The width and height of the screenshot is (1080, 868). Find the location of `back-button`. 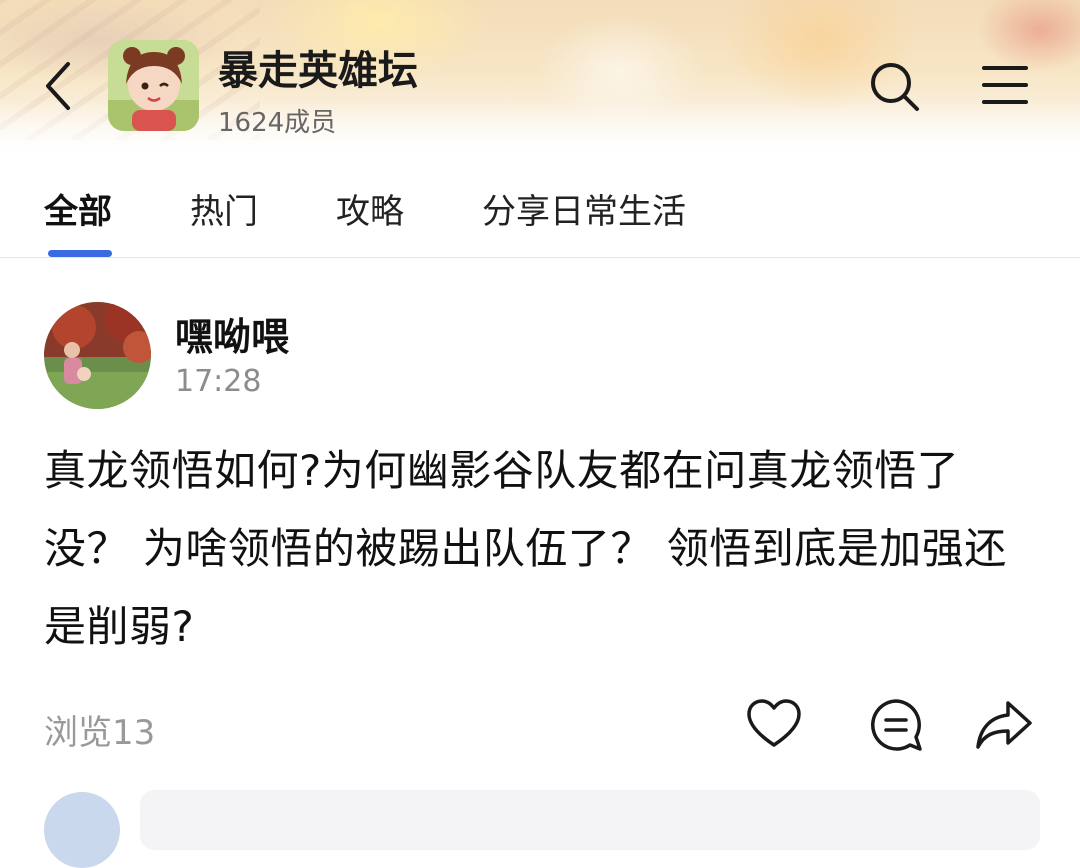

back-button is located at coordinates (58, 86).